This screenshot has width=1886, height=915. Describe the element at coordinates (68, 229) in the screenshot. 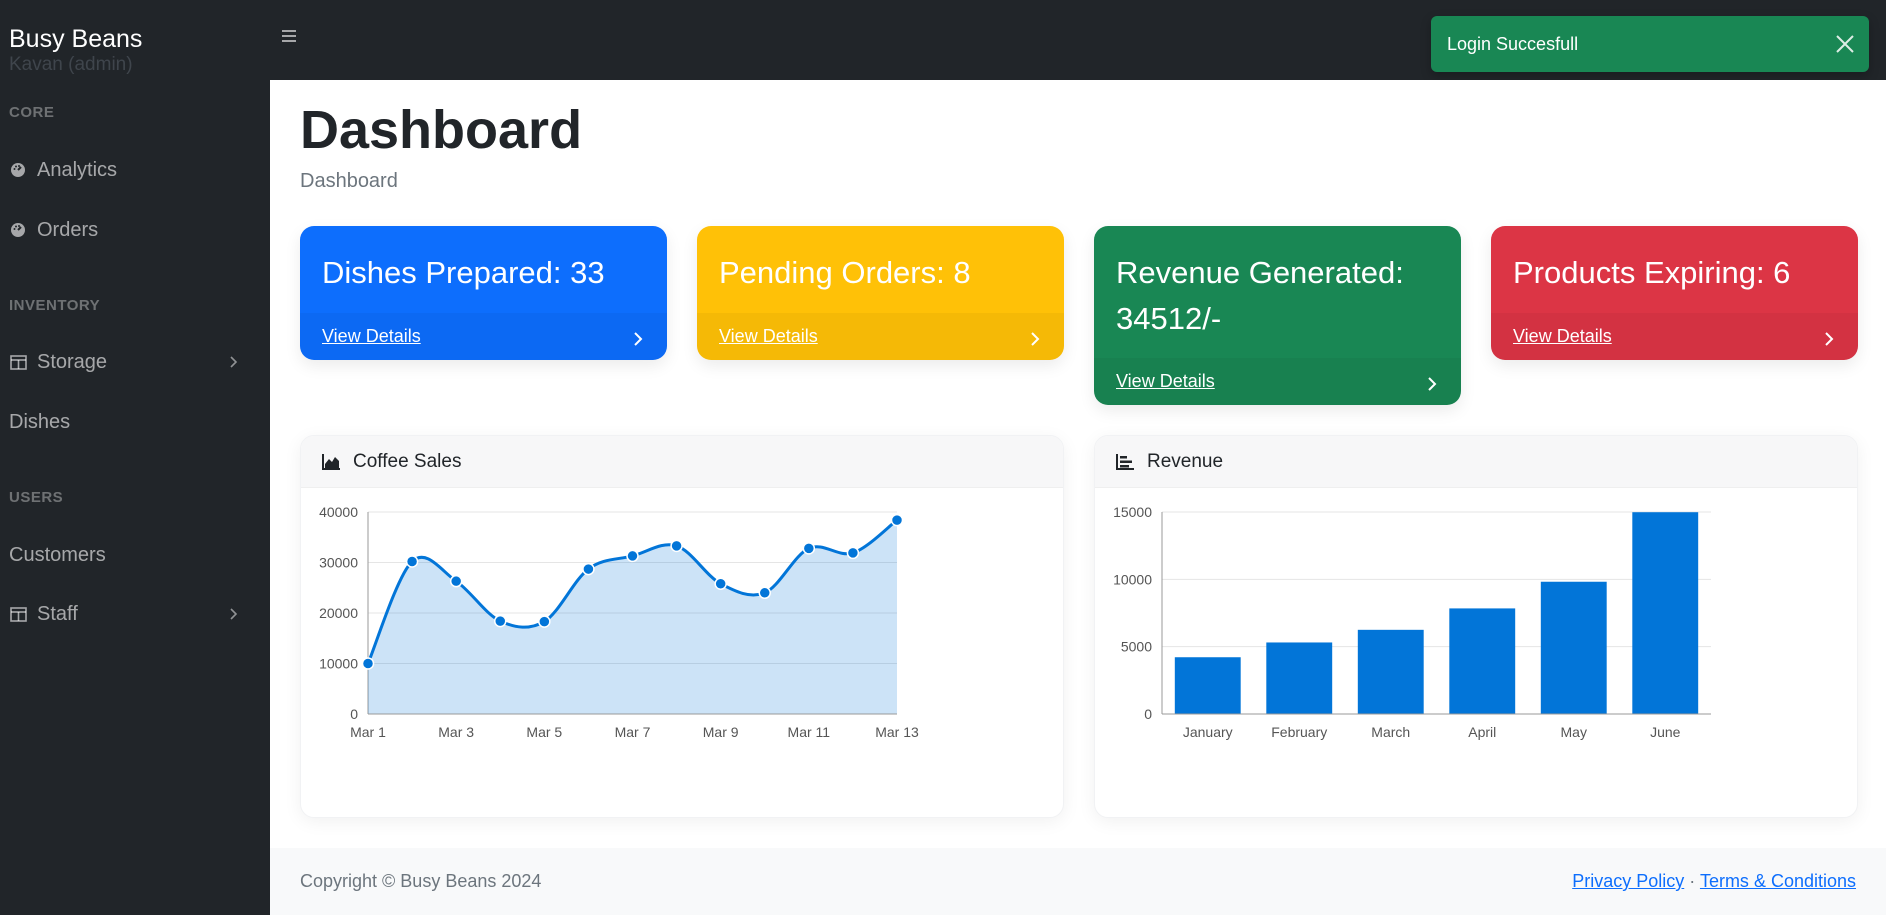

I see `sidebar-item-label: Orders` at that location.